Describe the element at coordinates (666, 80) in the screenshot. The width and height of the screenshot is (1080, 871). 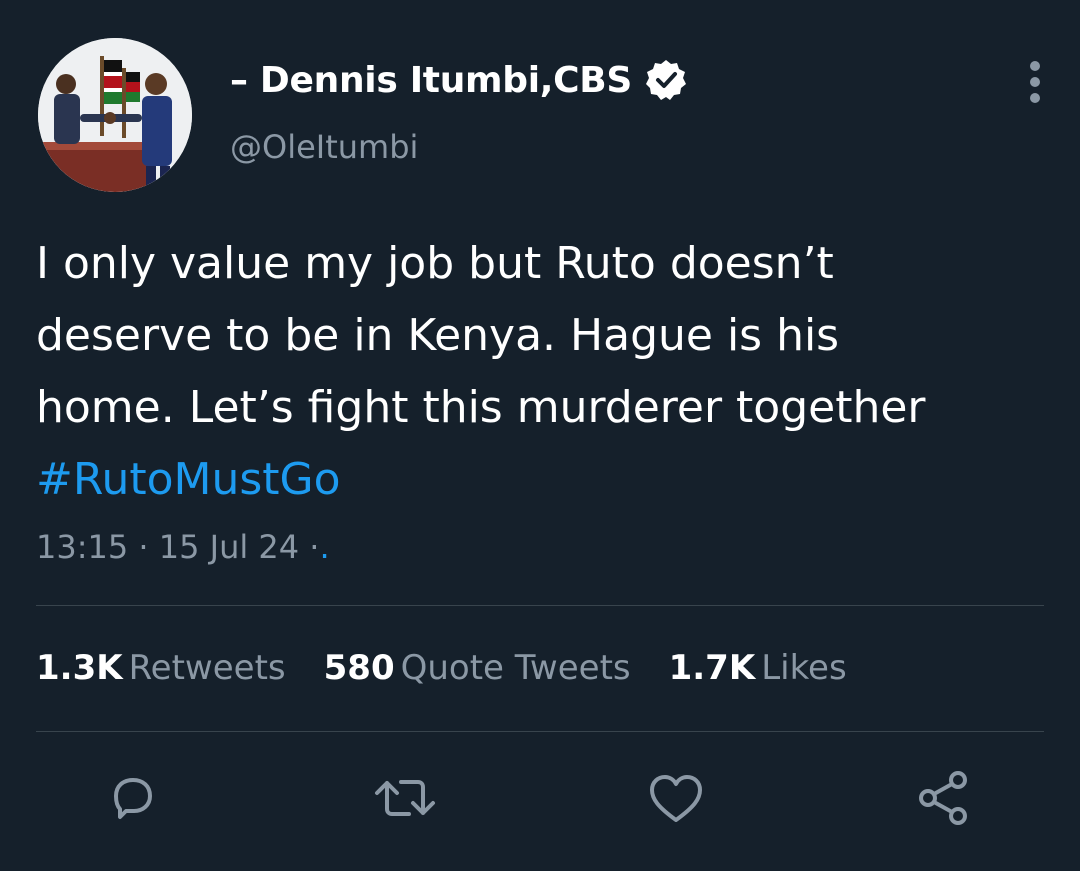
I see `verified-badge-icon` at that location.